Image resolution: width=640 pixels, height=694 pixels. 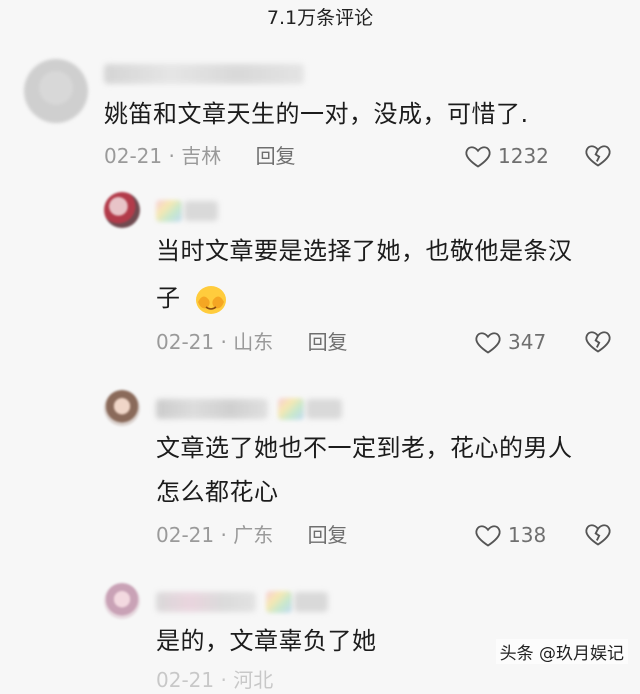 I want to click on comment-location: 广东, so click(x=253, y=535).